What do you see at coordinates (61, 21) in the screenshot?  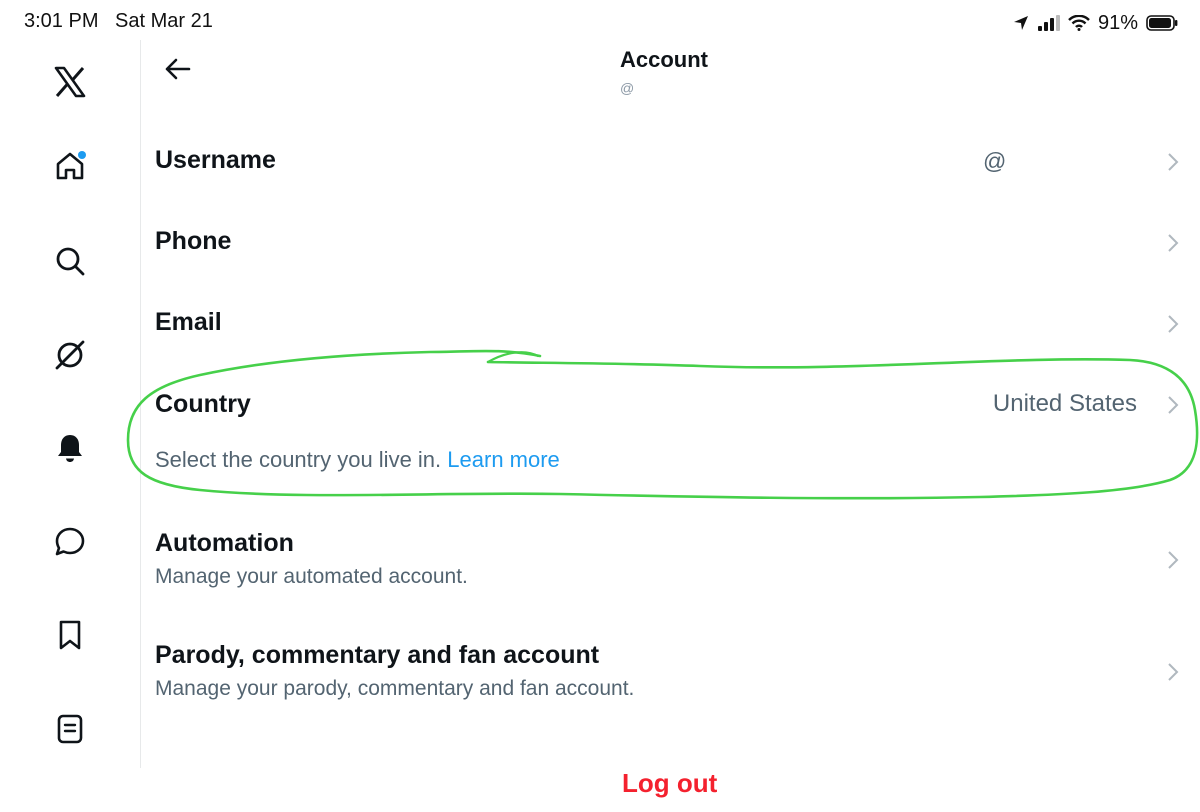 I see `status-time: 3:01 PM` at bounding box center [61, 21].